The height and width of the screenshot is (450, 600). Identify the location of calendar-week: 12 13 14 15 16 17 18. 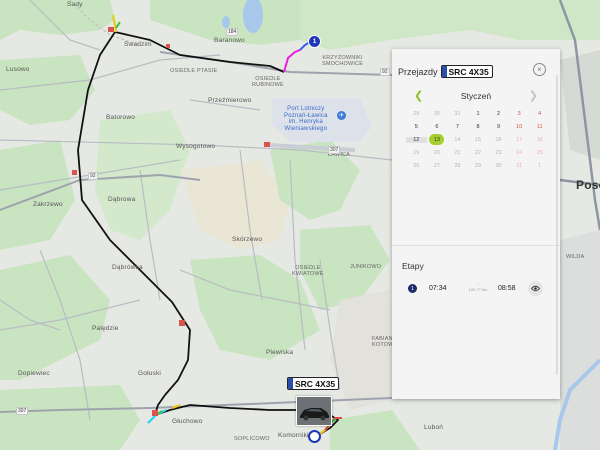
(478, 140).